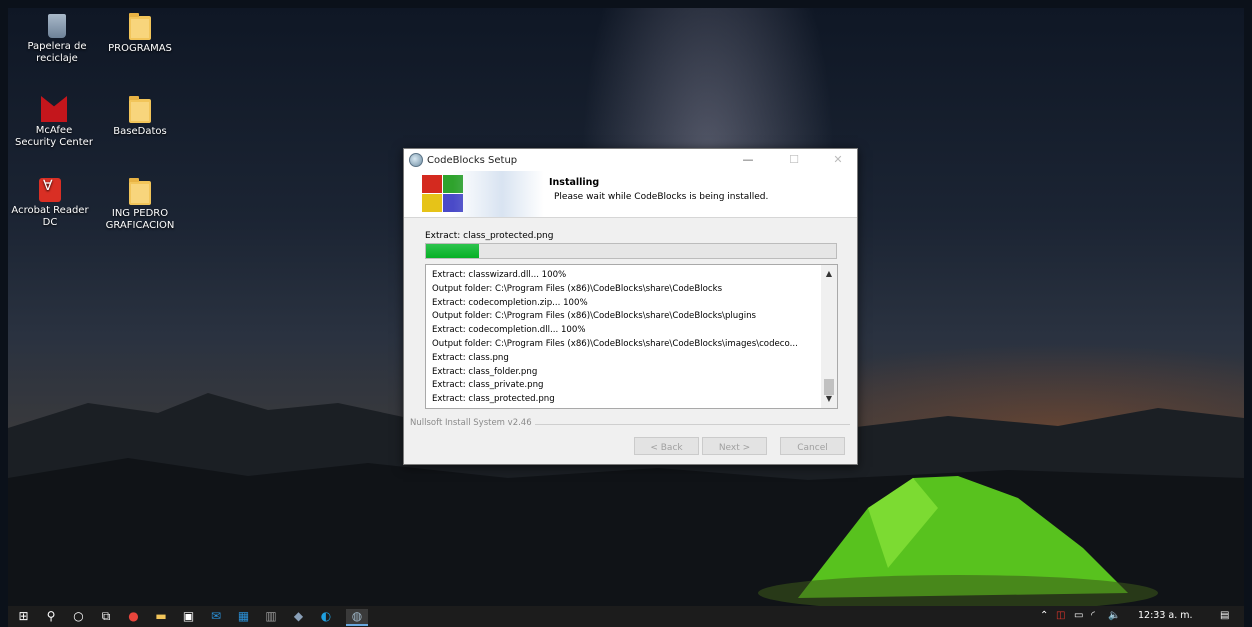 The image size is (1252, 627). What do you see at coordinates (829, 274) in the screenshot?
I see `scroll-up-arrow-icon: ▲` at bounding box center [829, 274].